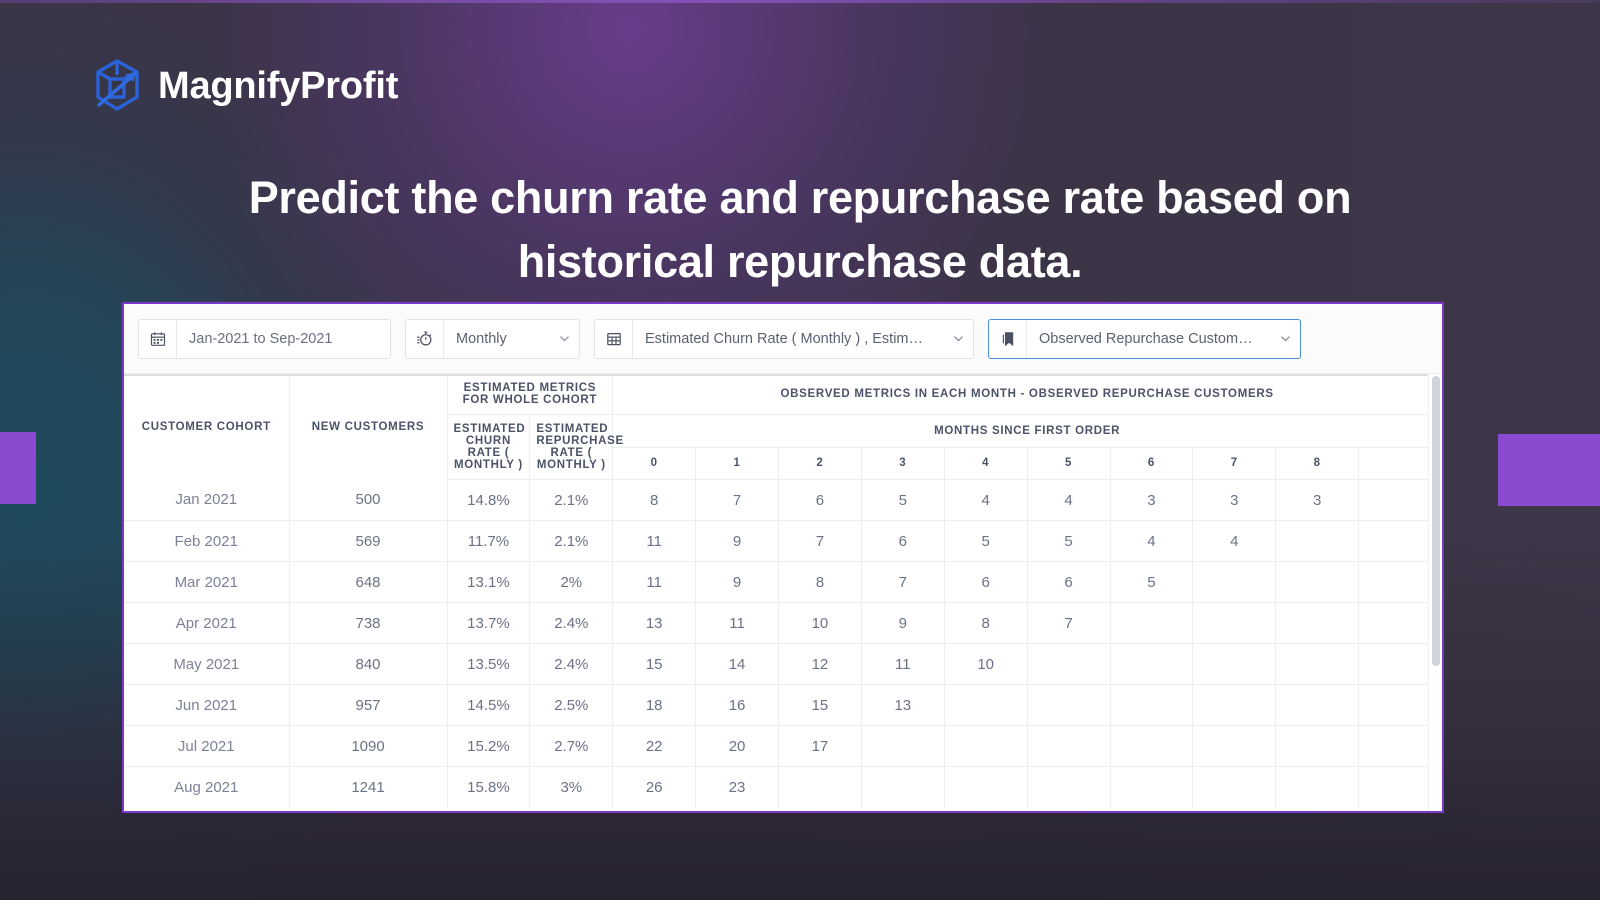 The height and width of the screenshot is (900, 1600). What do you see at coordinates (1069, 582) in the screenshot?
I see `cell-month-5: 6` at bounding box center [1069, 582].